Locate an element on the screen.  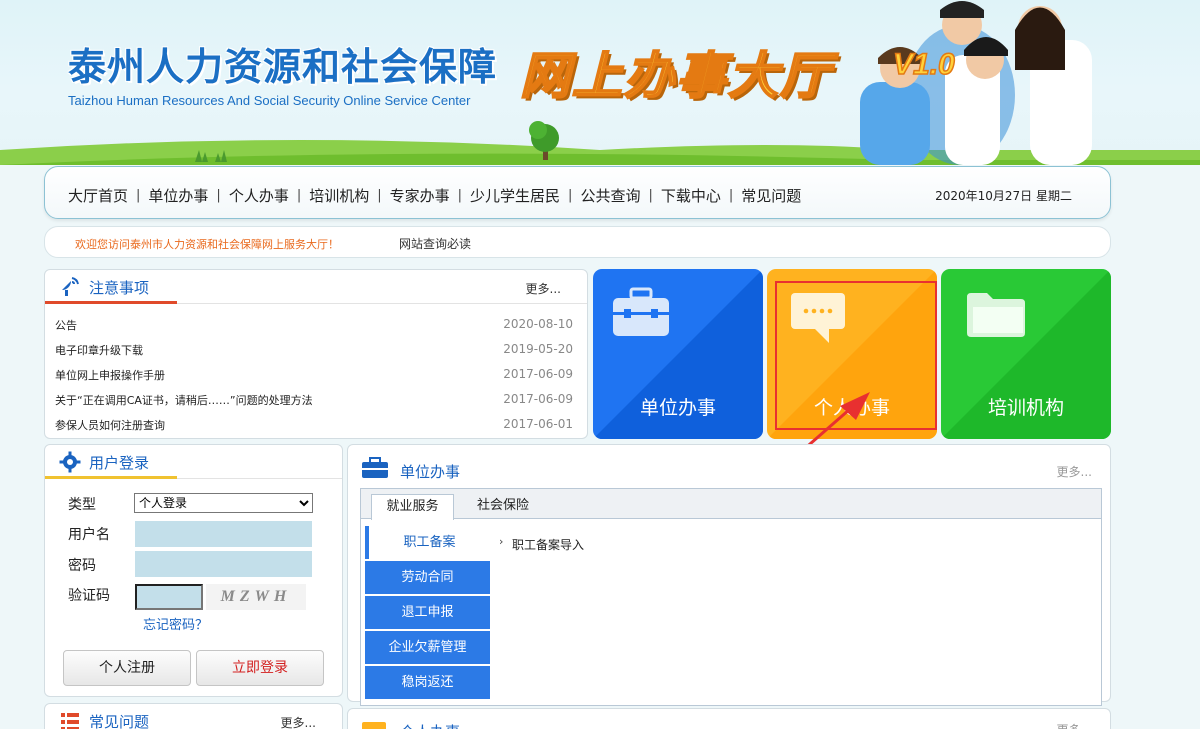
captcha-image: MZWH is located at coordinates (256, 597).